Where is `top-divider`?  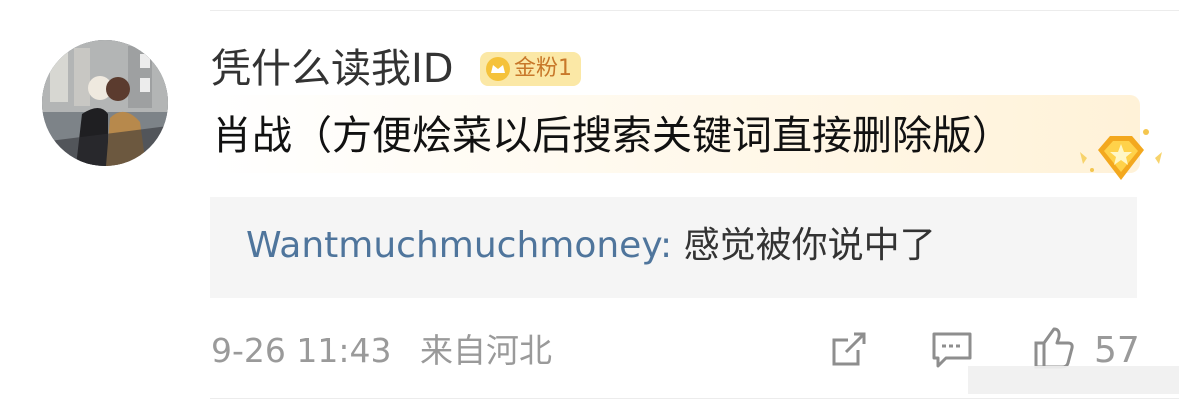 top-divider is located at coordinates (694, 10).